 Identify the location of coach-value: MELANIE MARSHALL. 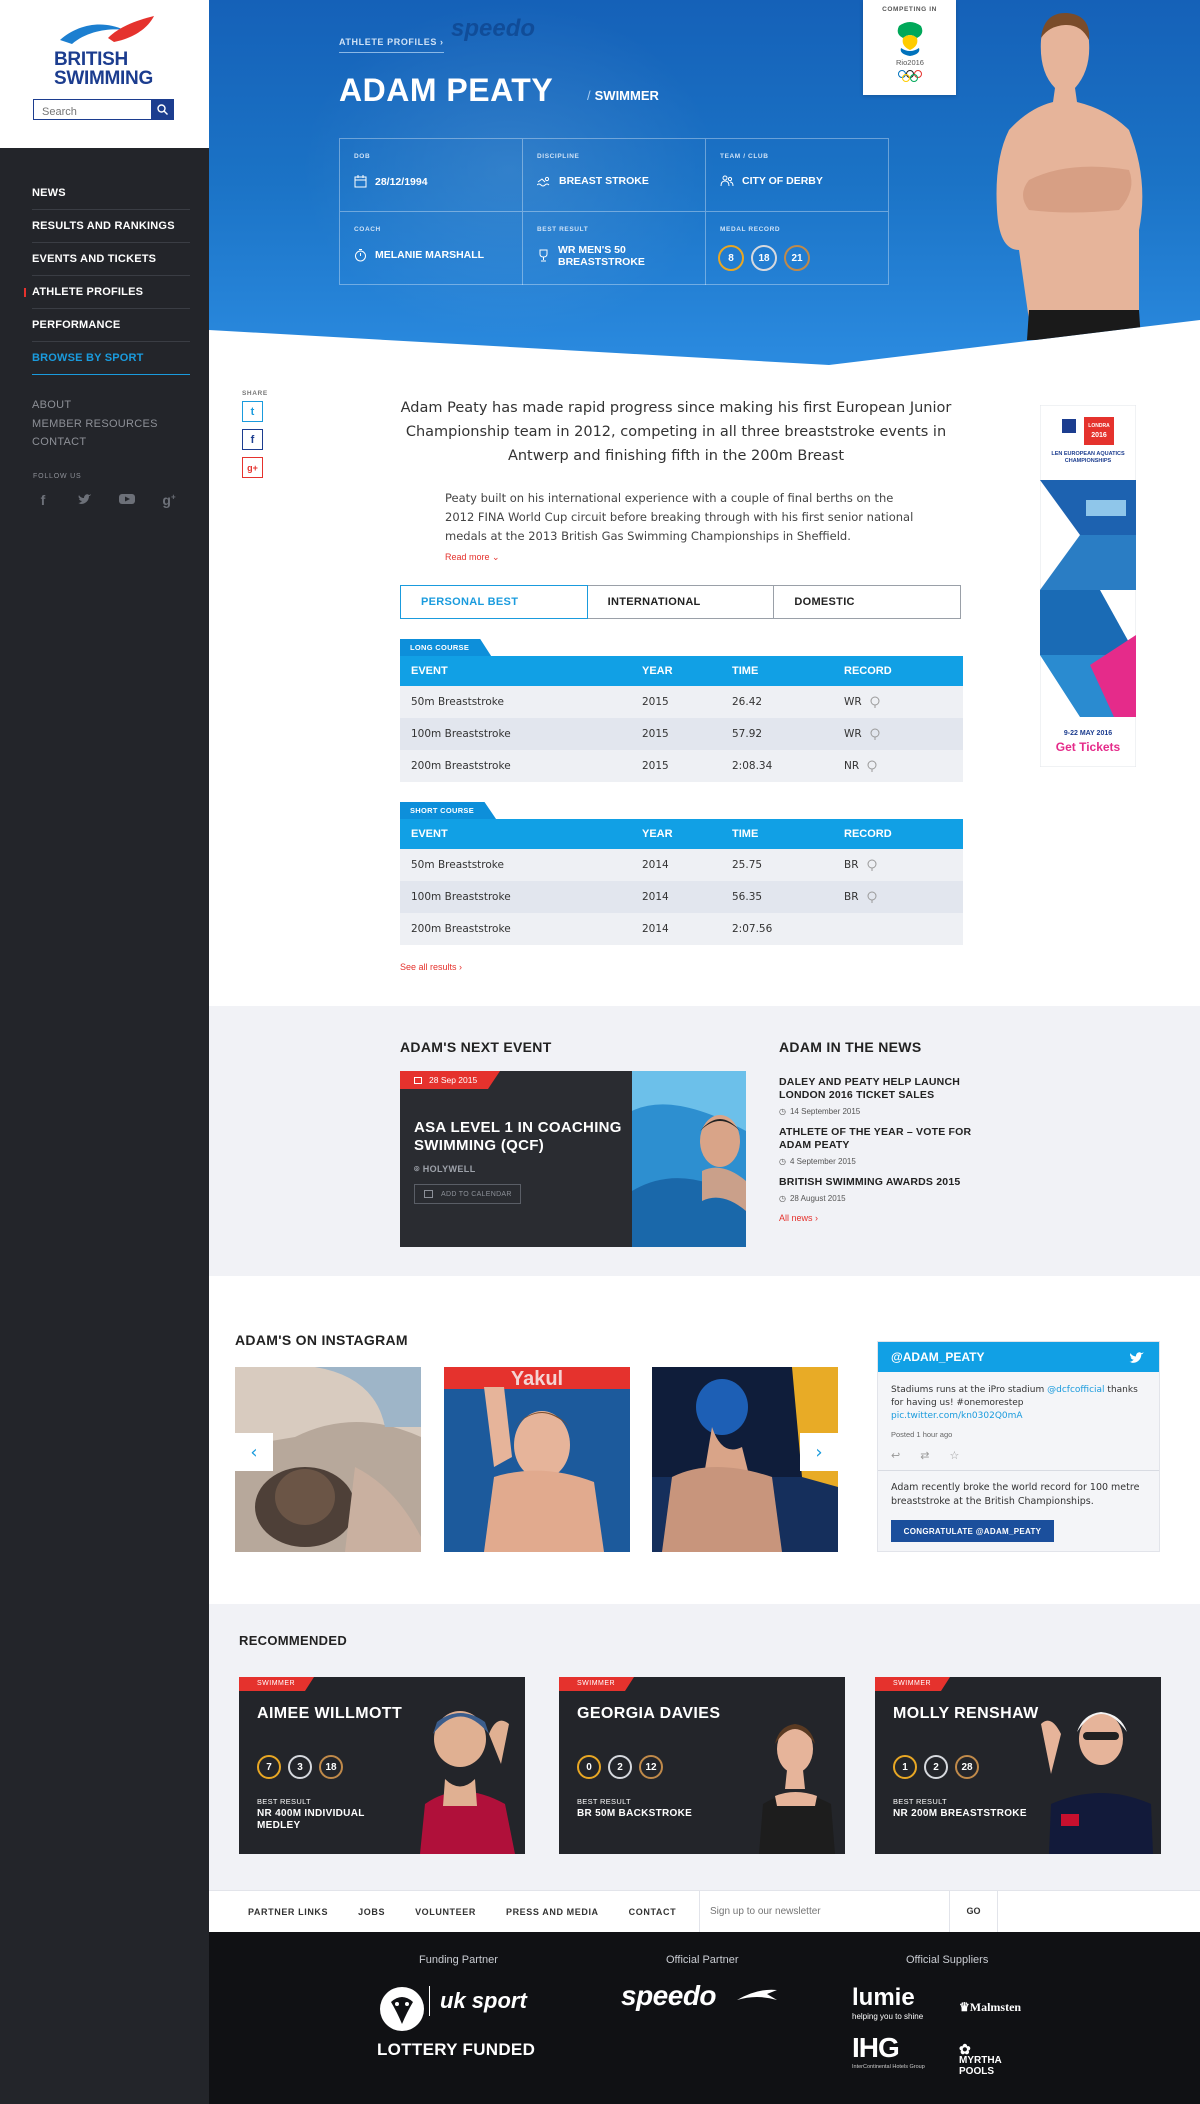
(430, 255).